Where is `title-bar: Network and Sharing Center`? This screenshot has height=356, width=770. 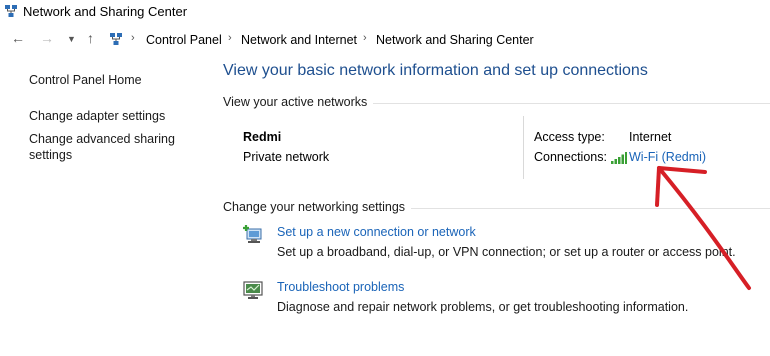 title-bar: Network and Sharing Center is located at coordinates (385, 12).